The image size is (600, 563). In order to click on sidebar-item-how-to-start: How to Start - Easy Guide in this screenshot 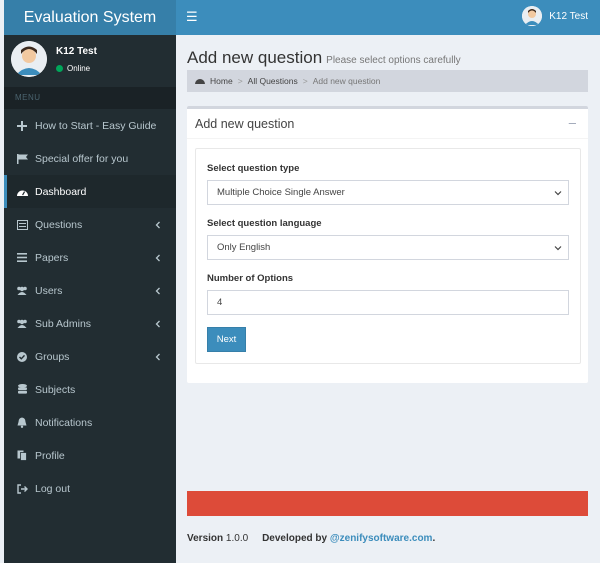, I will do `click(90, 125)`.